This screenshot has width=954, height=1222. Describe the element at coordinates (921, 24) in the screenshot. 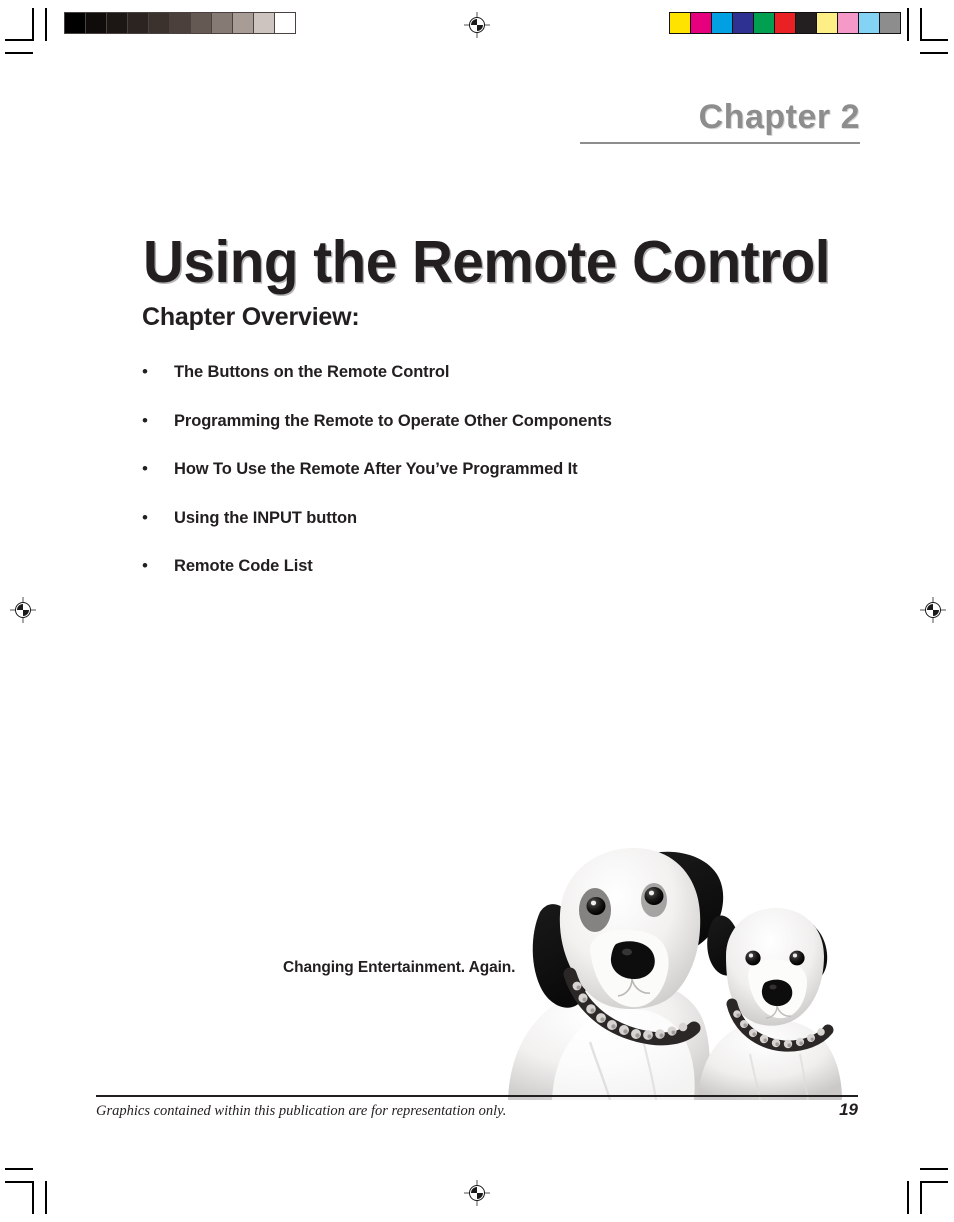

I see `crop-mark-top-right-vertical` at that location.